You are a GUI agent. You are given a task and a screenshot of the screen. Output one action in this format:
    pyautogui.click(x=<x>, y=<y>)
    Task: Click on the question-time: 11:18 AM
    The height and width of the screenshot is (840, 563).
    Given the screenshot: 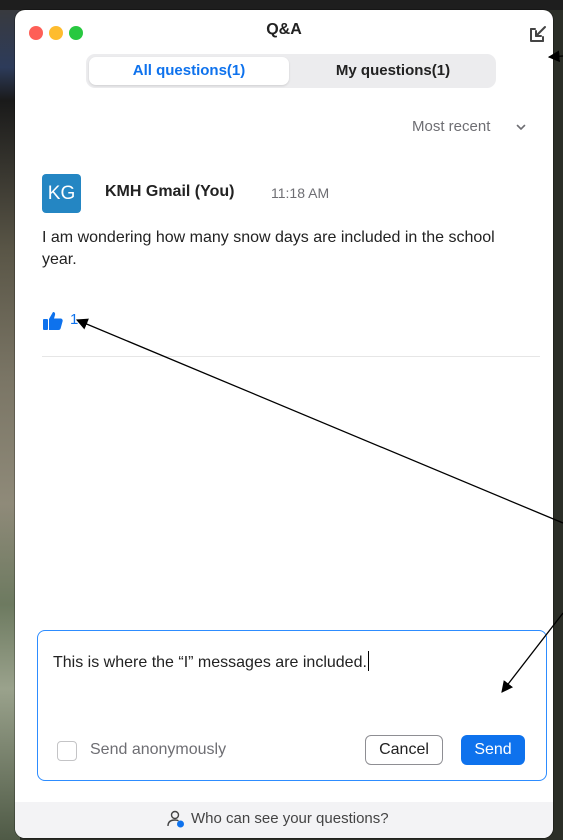 What is the action you would take?
    pyautogui.click(x=300, y=193)
    